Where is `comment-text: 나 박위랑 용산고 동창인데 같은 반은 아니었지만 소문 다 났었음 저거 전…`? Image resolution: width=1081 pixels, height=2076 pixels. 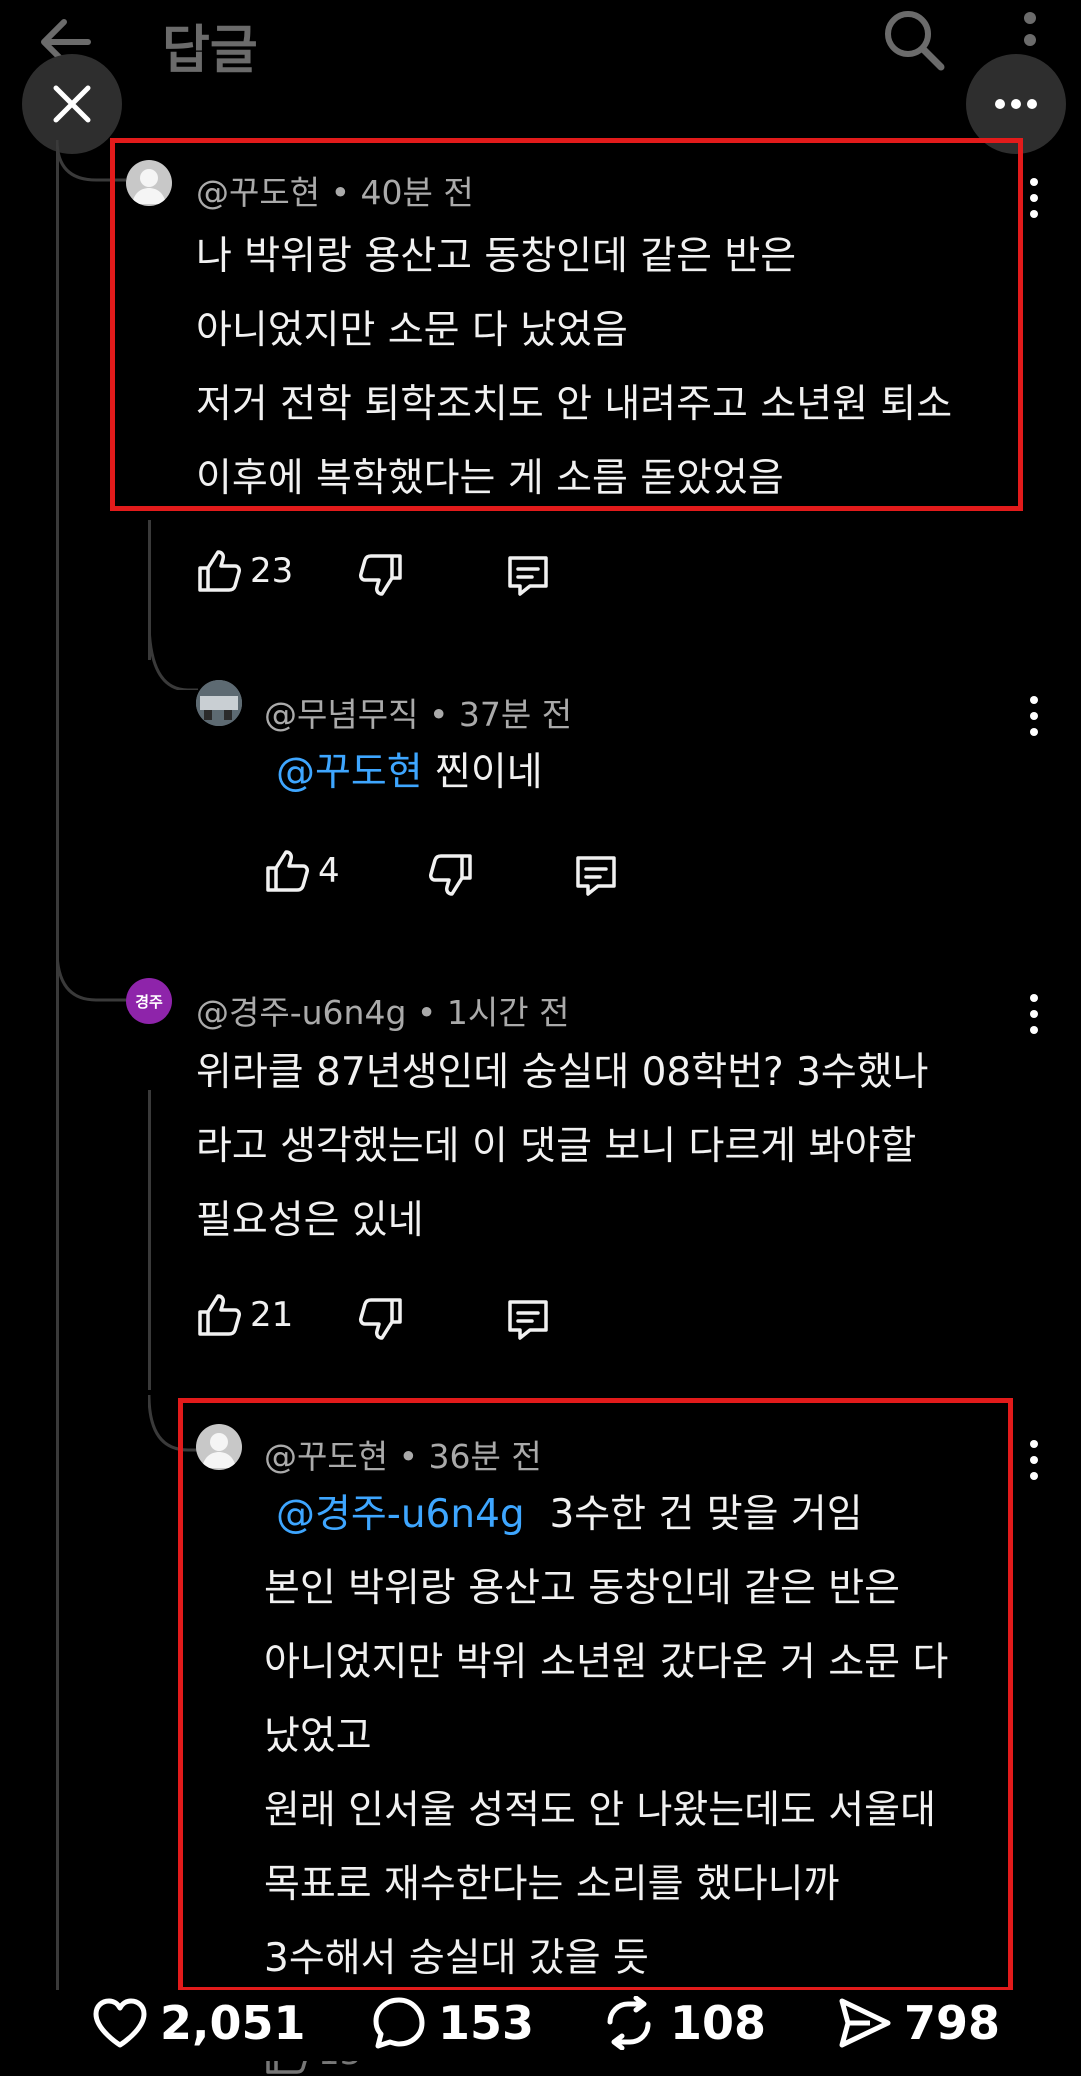
comment-text: 나 박위랑 용산고 동창인데 같은 반은 아니었지만 소문 다 났었음 저거 전… is located at coordinates (574, 367).